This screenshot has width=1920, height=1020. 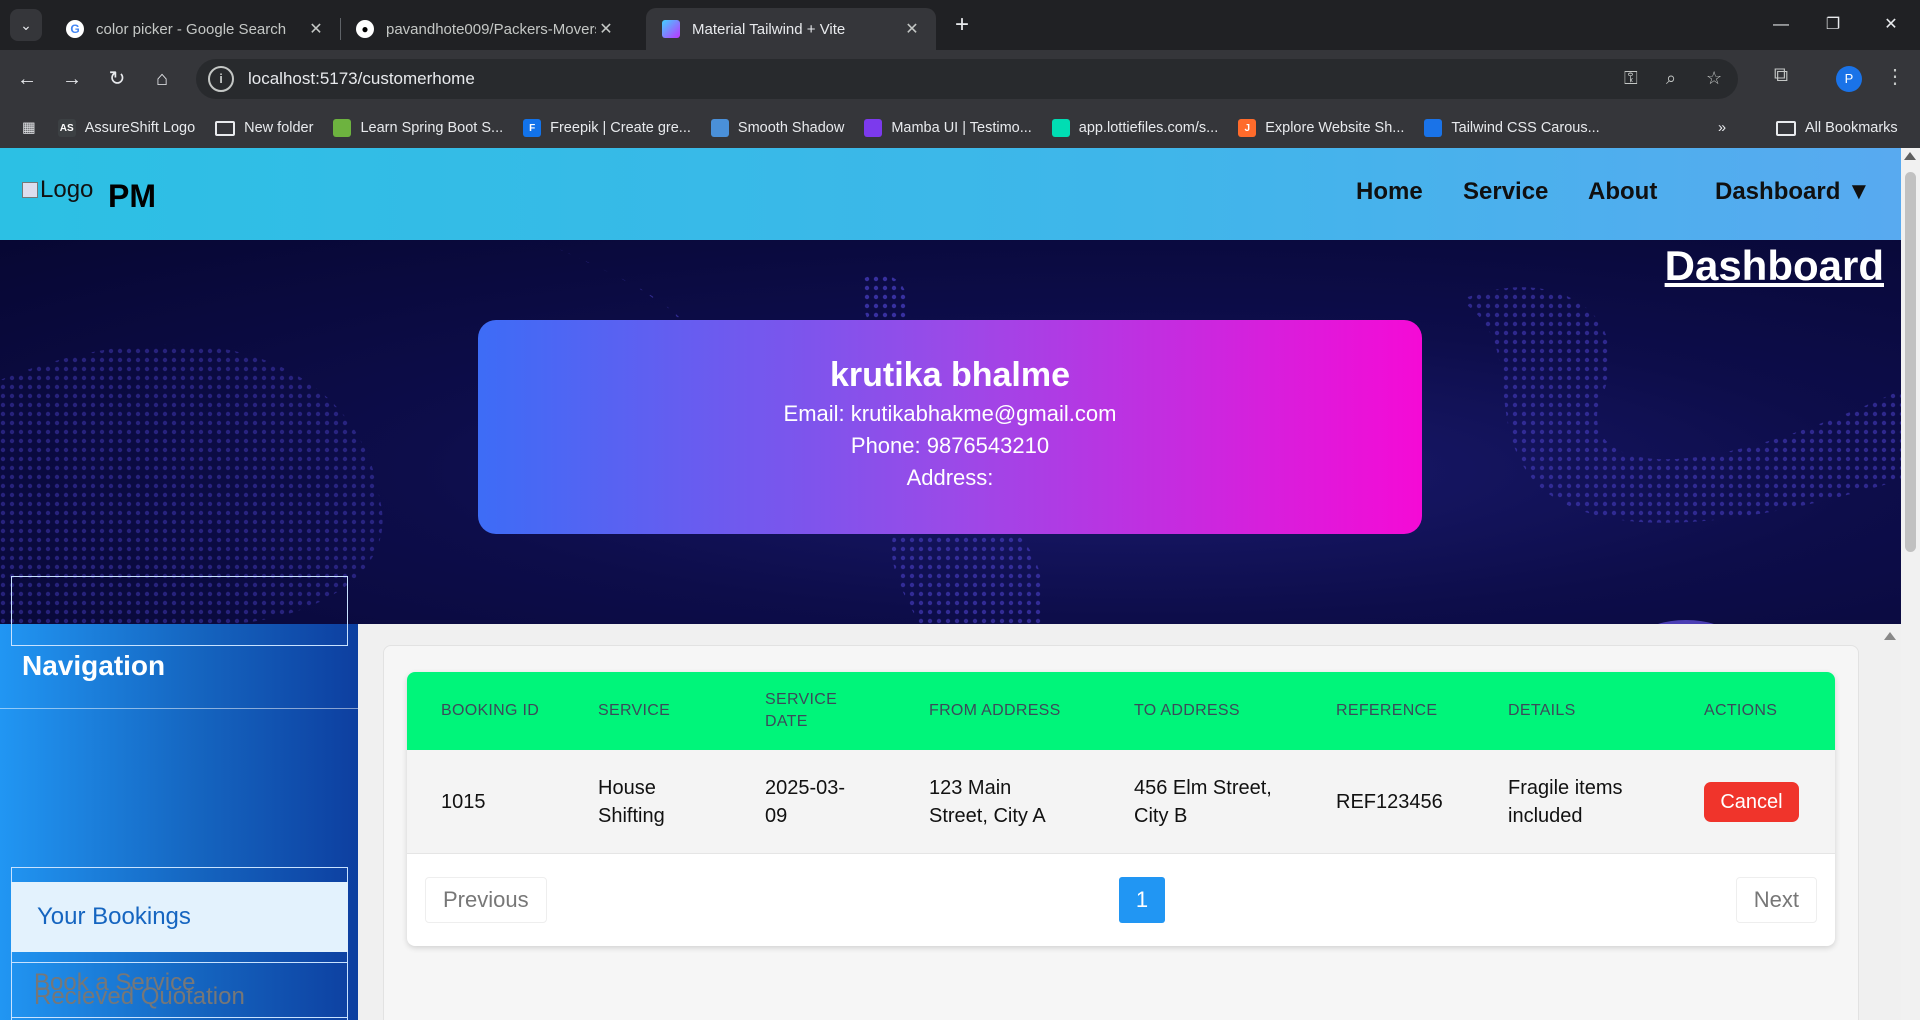 I want to click on key-icon: ⚿, so click(x=1631, y=78).